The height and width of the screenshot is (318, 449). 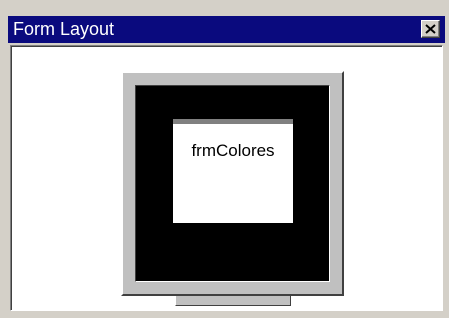 I want to click on close-icon, so click(x=430, y=29).